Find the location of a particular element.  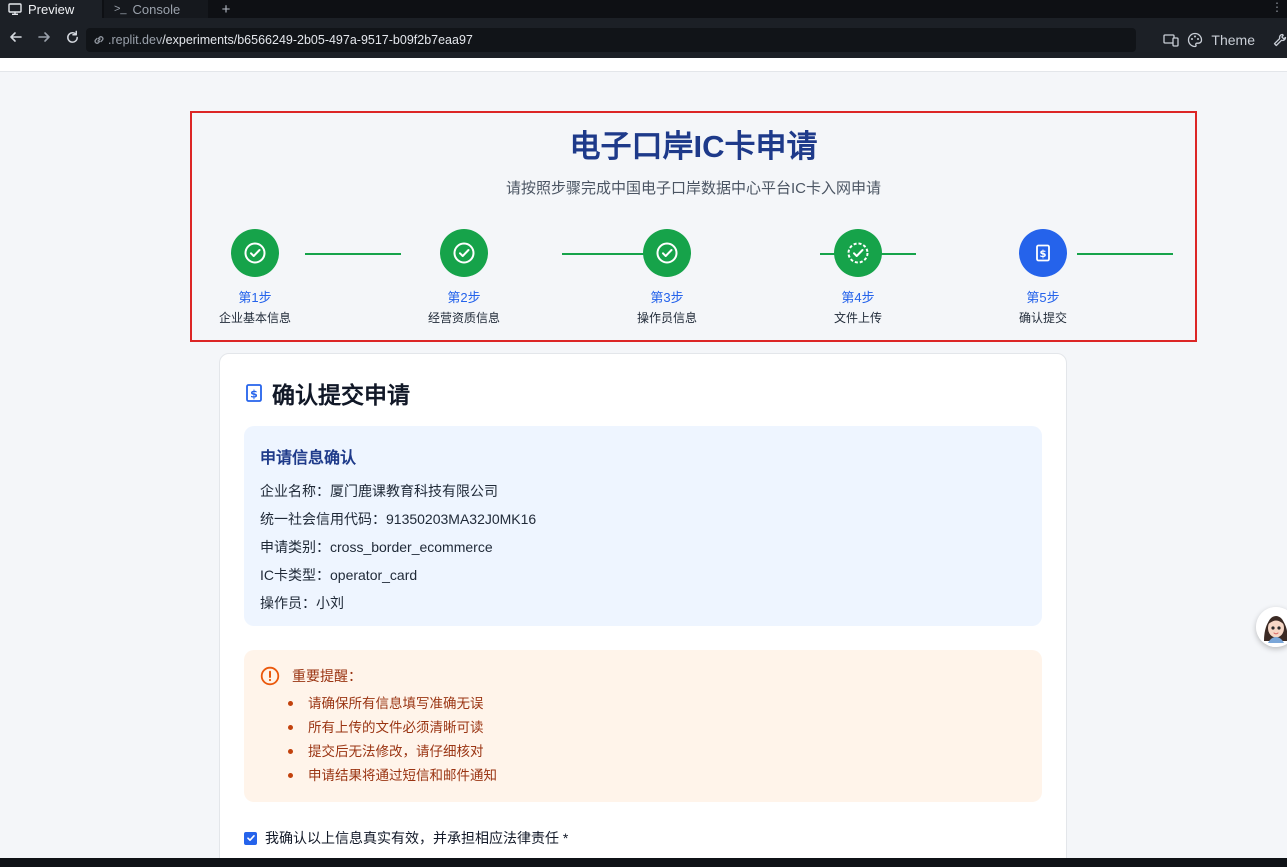

info-row: 操作员：小刘 is located at coordinates (302, 603).